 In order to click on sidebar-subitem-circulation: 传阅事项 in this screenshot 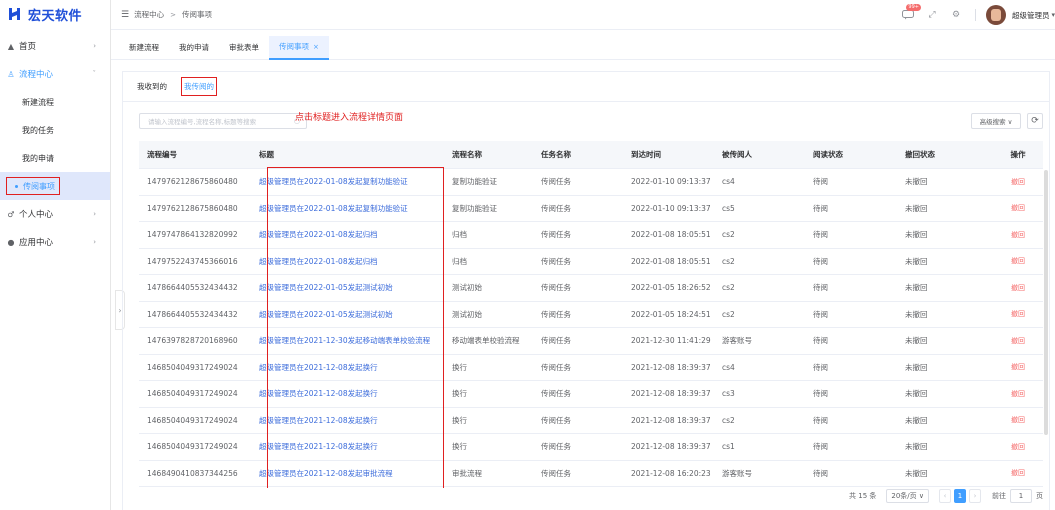, I will do `click(55, 186)`.